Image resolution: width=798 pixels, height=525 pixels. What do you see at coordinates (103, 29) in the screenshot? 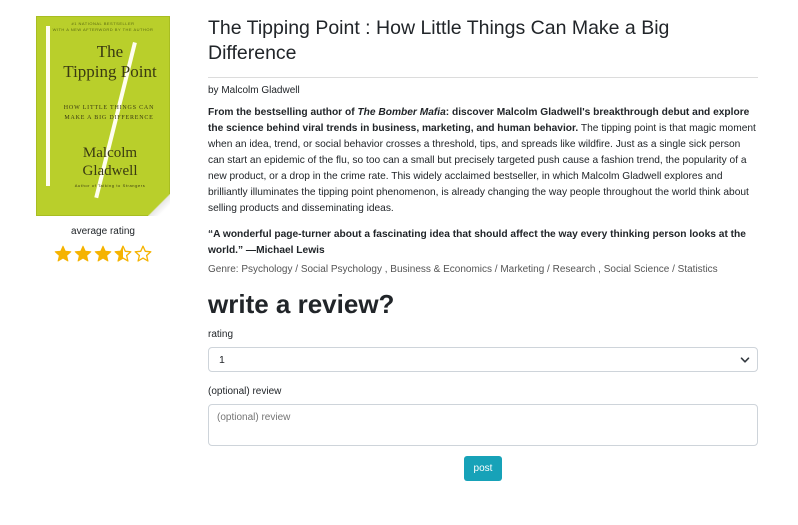
I see `cover-tagline-2: With a new afterword by the author` at bounding box center [103, 29].